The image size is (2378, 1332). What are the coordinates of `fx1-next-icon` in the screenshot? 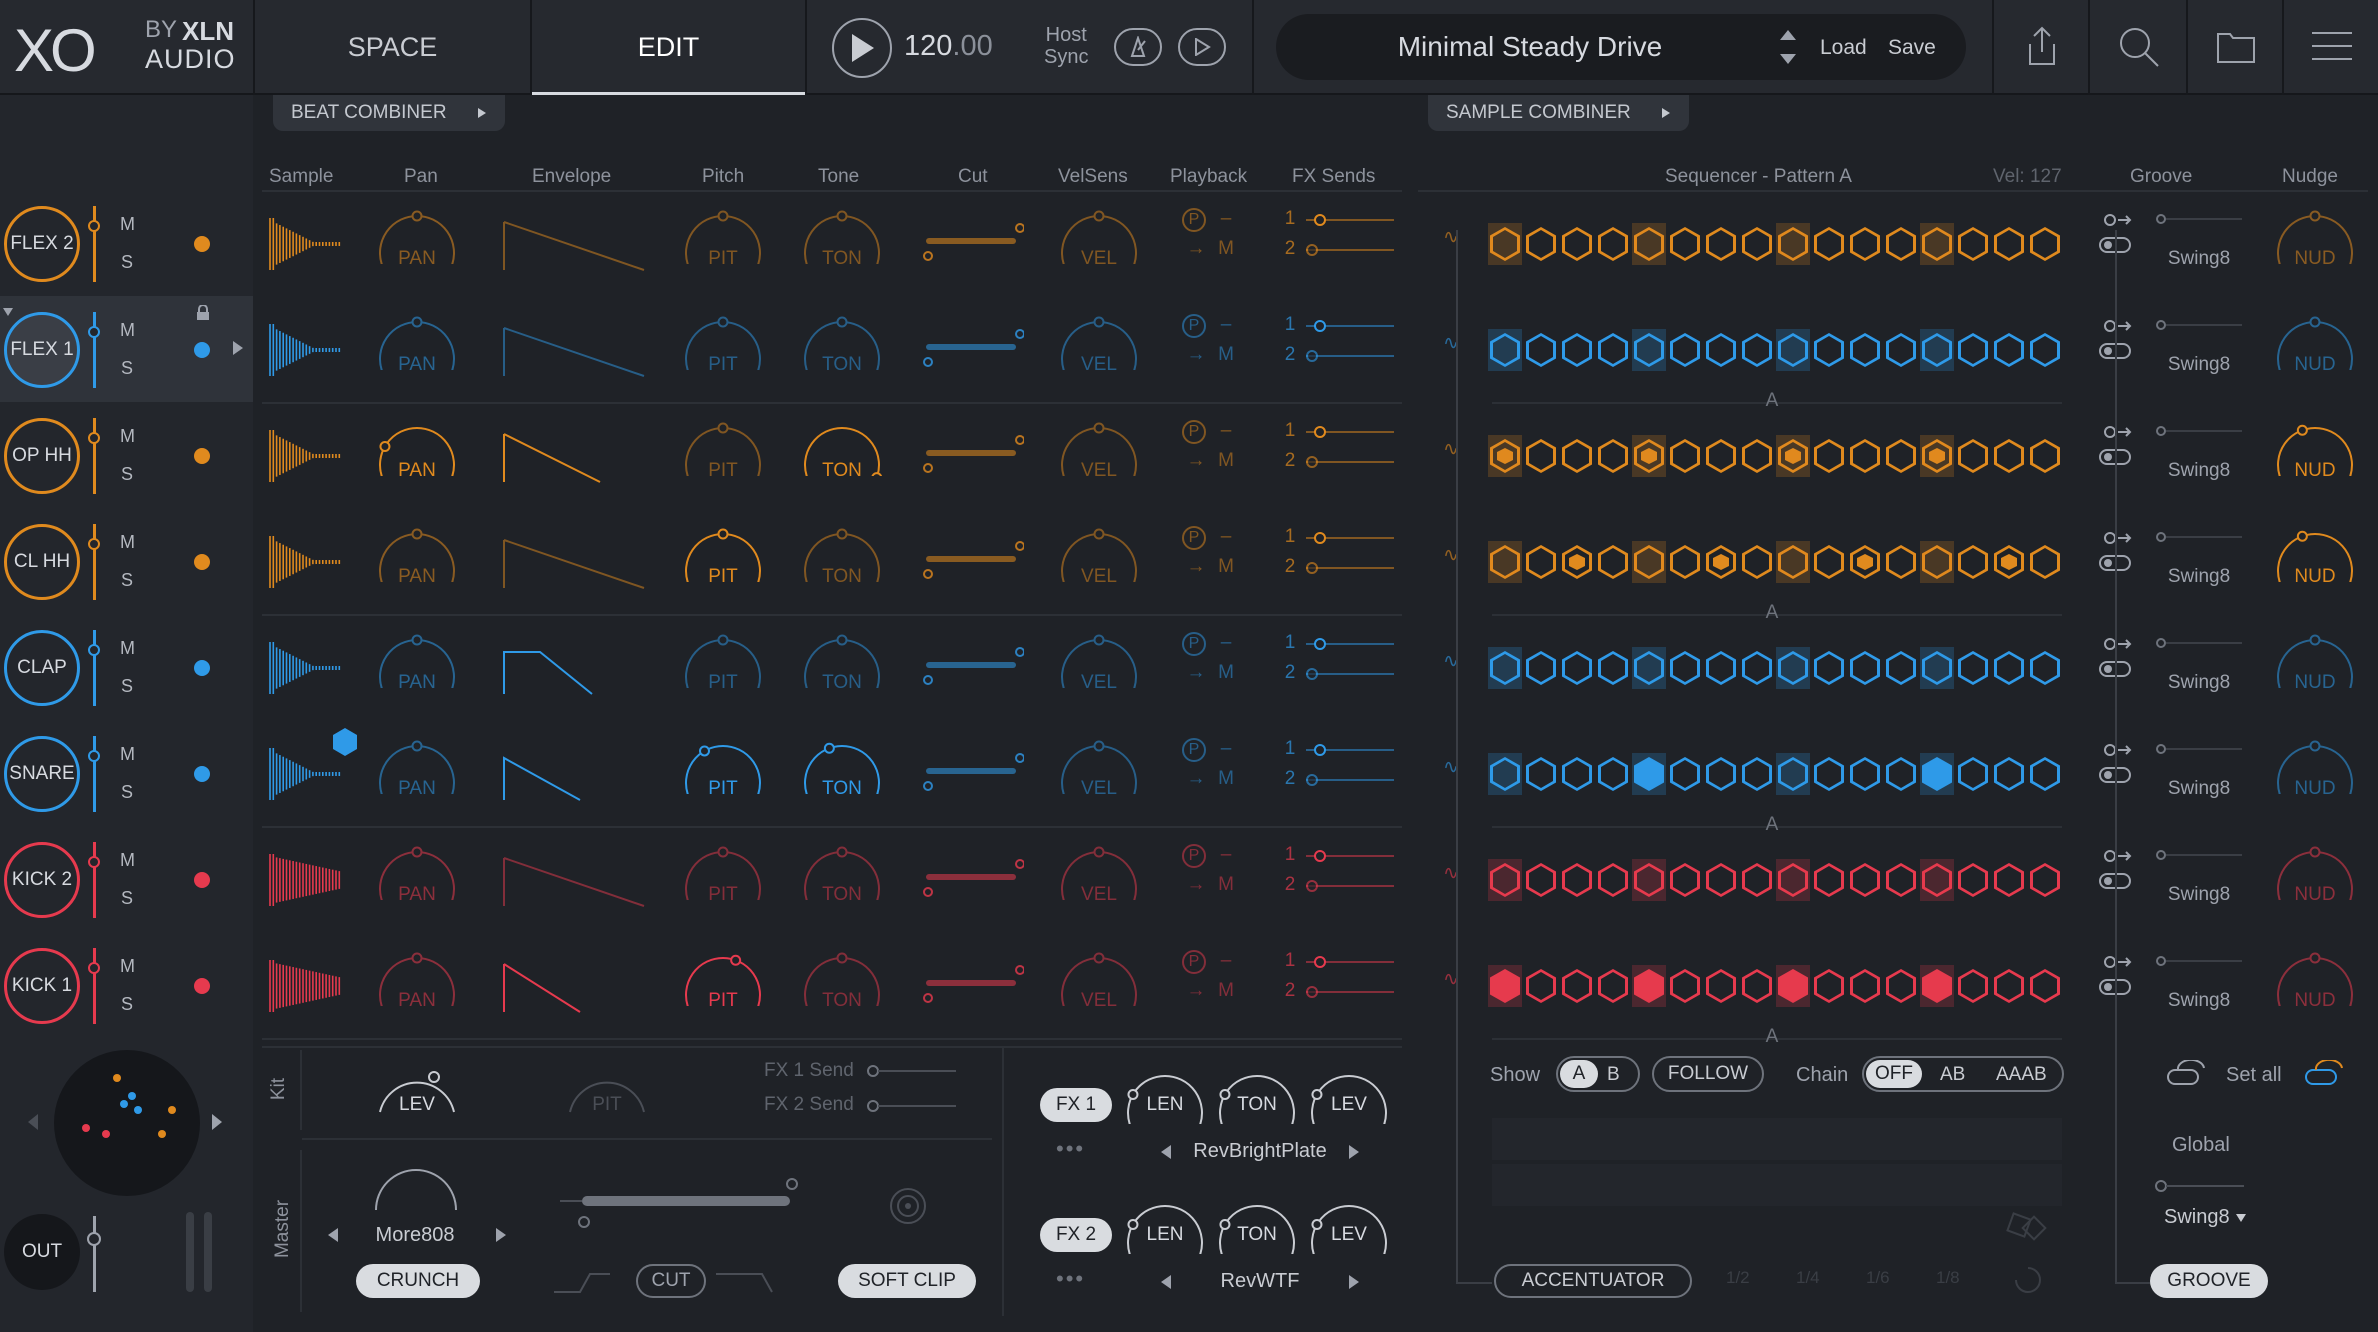 It's located at (1354, 1152).